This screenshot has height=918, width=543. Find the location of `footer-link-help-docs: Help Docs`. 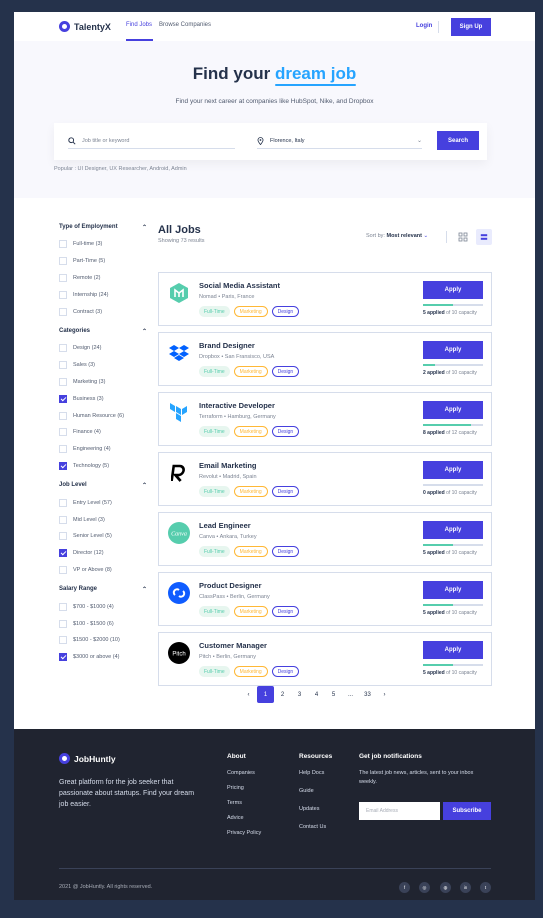

footer-link-help-docs: Help Docs is located at coordinates (311, 773).